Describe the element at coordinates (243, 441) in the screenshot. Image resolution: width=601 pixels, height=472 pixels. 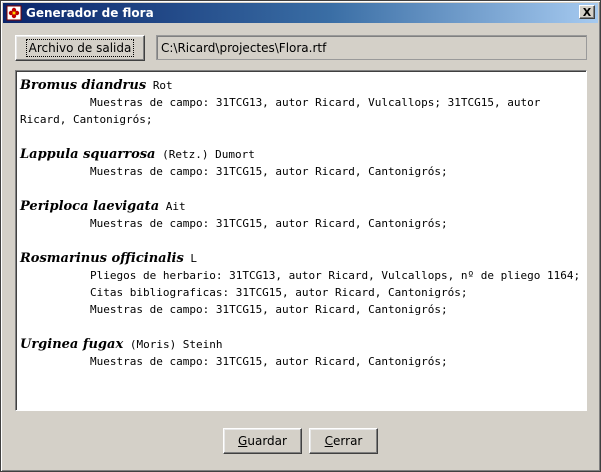
I see `save-button-mnemonic: G` at that location.